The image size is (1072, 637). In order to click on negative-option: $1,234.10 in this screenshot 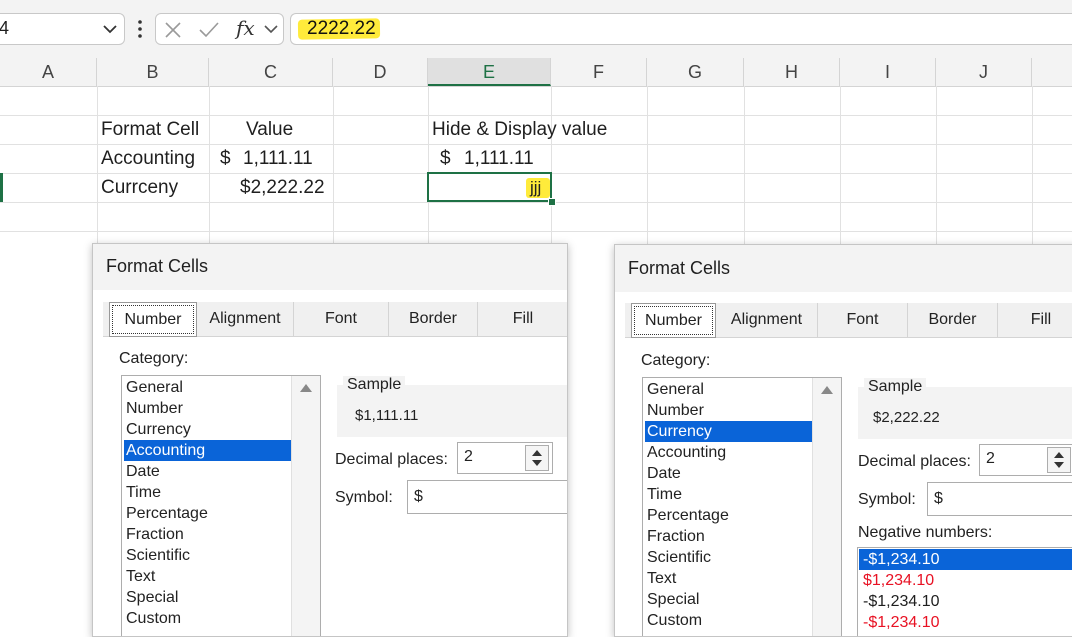, I will do `click(965, 580)`.